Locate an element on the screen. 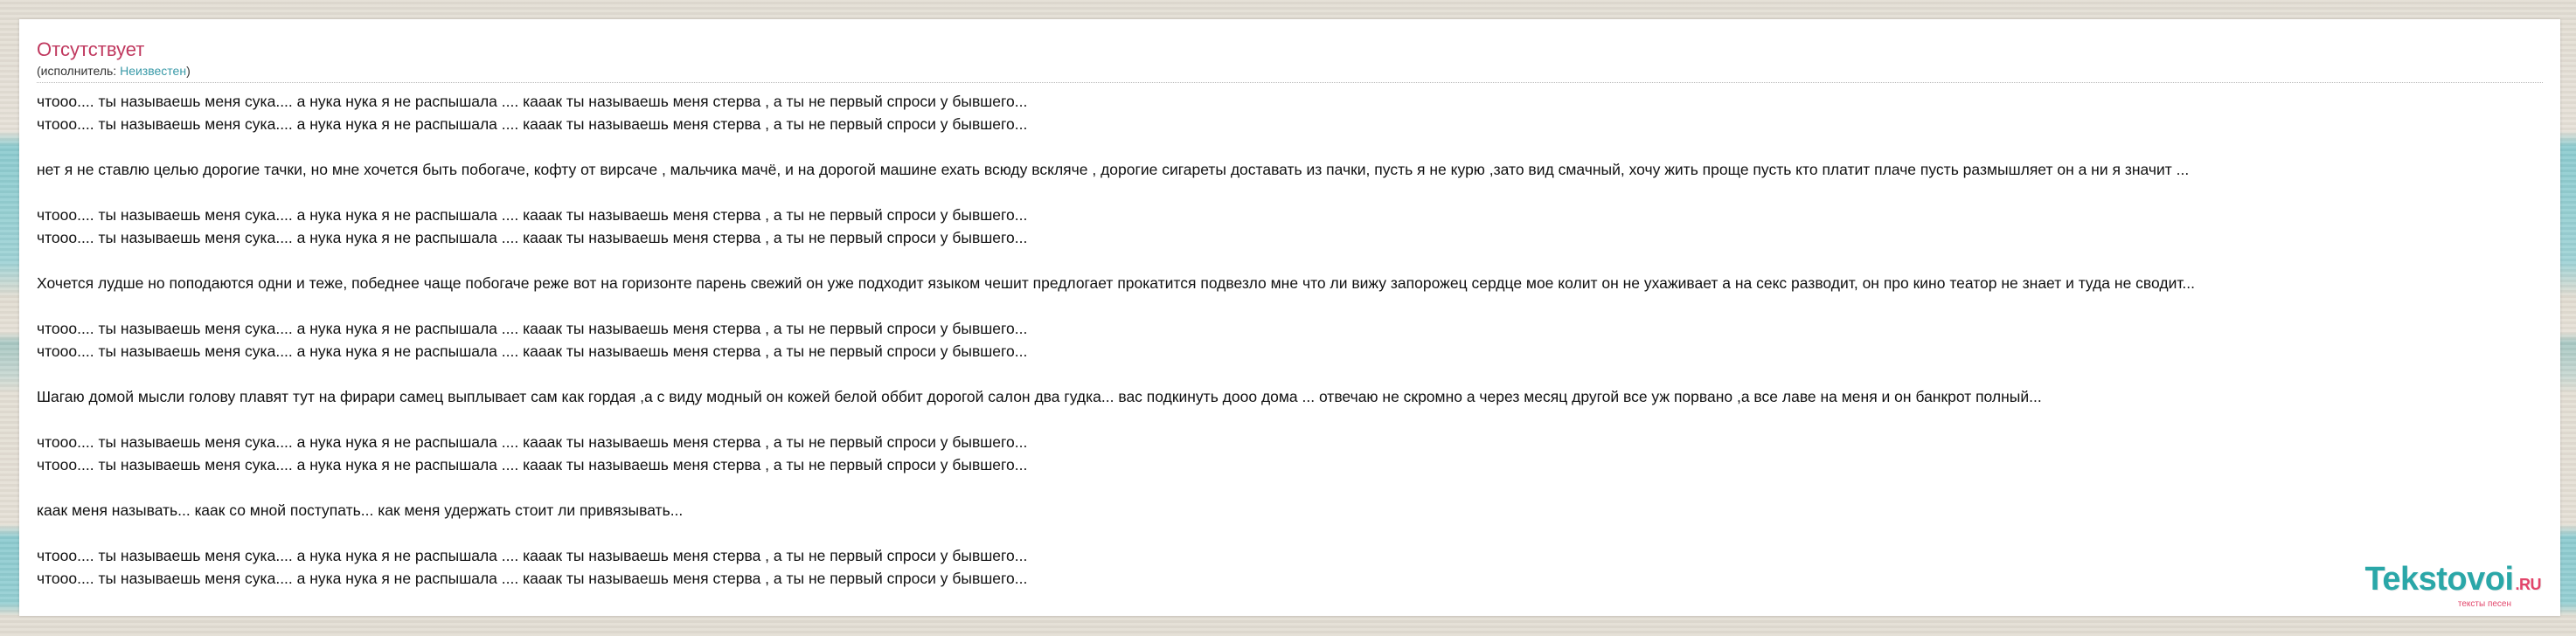  song-title: Отсутствует is located at coordinates (91, 49).